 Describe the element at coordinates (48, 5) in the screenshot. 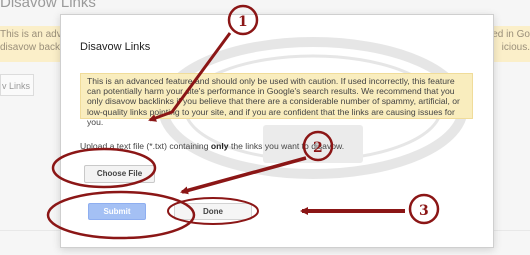

I see `background-page-title: Disavow Links` at that location.